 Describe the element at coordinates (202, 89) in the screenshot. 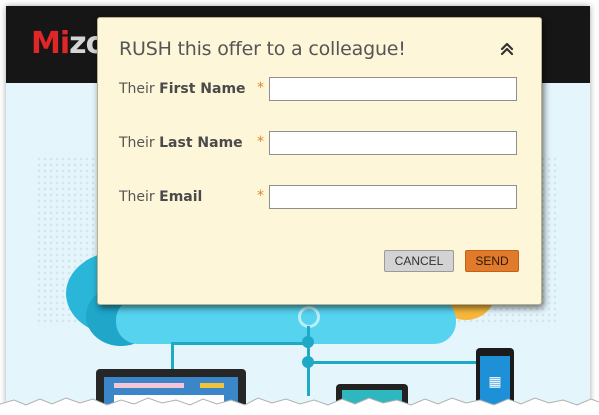

I see `label-text: First Name` at that location.